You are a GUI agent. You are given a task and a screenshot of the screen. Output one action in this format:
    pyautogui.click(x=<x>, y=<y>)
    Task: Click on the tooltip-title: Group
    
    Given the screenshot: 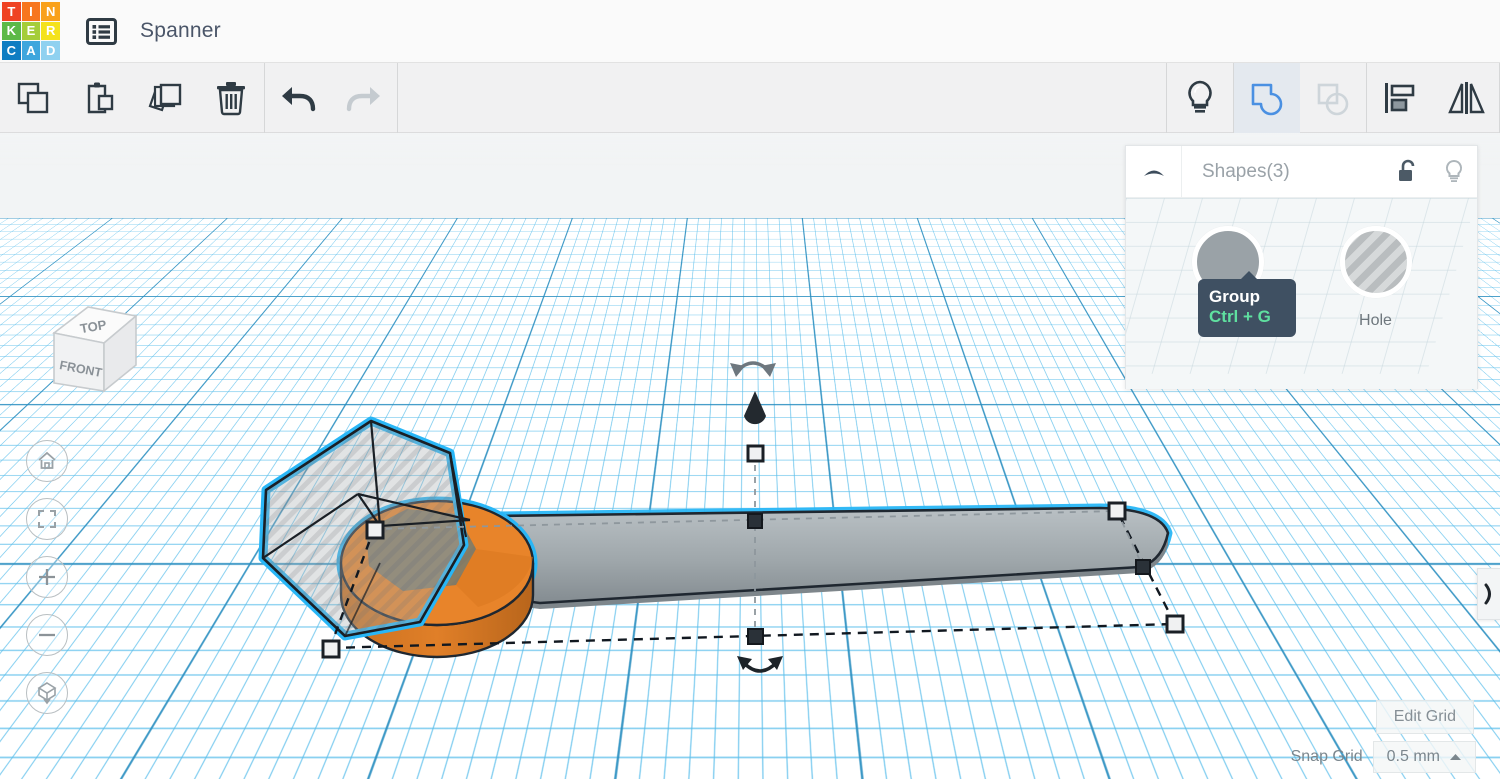 What is the action you would take?
    pyautogui.click(x=1234, y=296)
    